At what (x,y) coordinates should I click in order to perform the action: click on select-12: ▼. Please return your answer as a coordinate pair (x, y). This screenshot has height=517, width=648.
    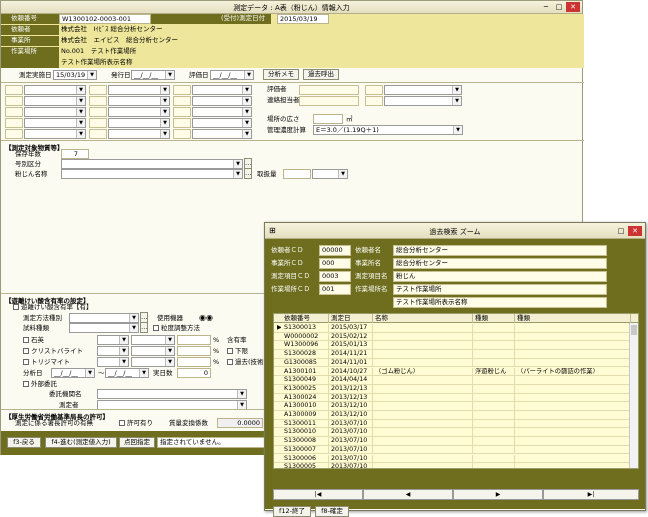
    Looking at the image, I should click on (55, 123).